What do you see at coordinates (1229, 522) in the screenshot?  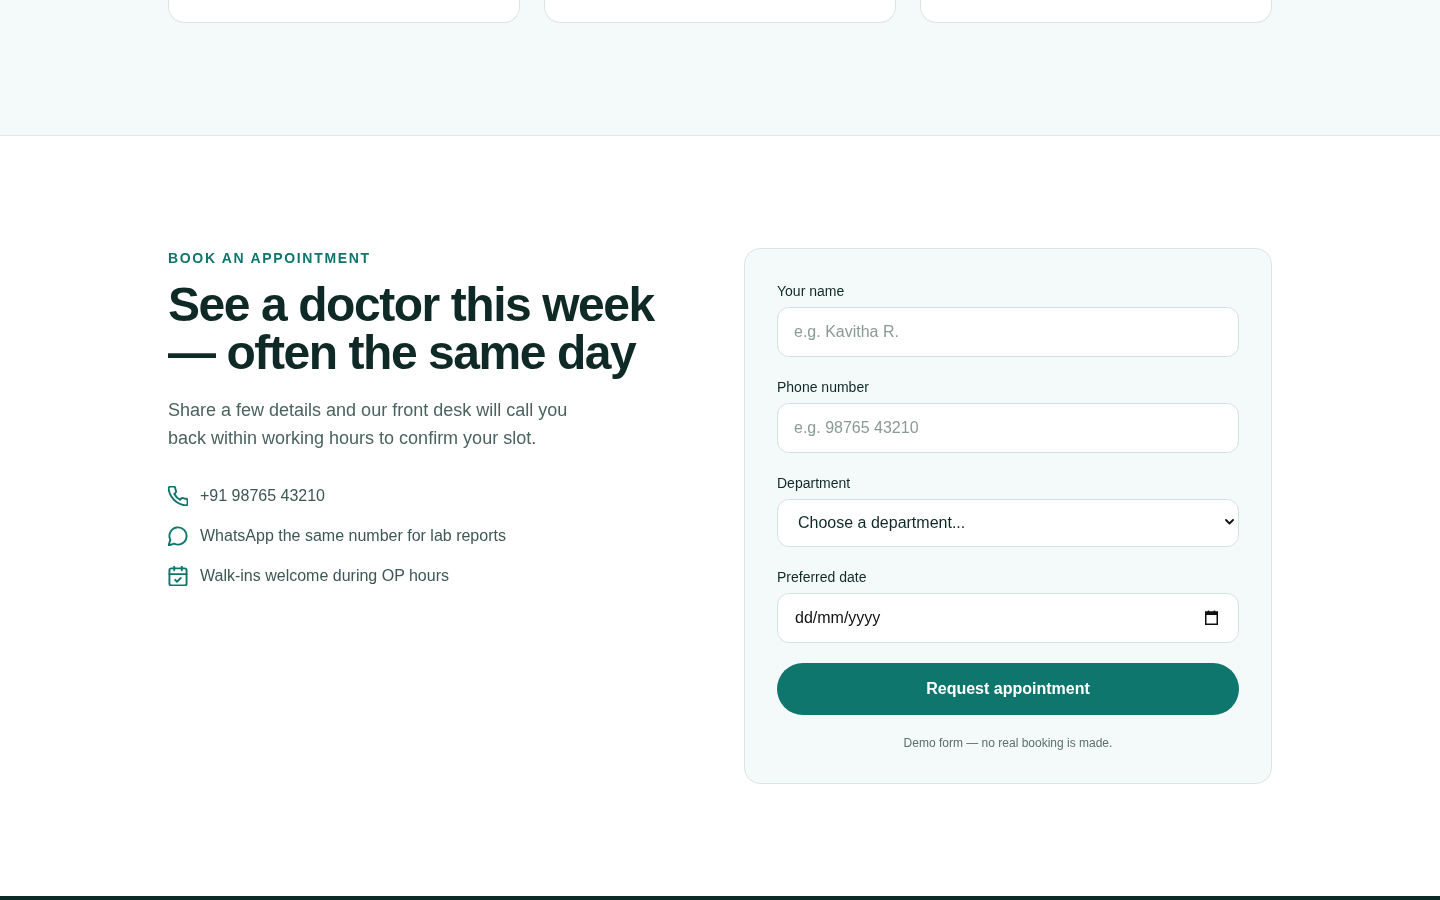 I see `chevron-down-icon` at bounding box center [1229, 522].